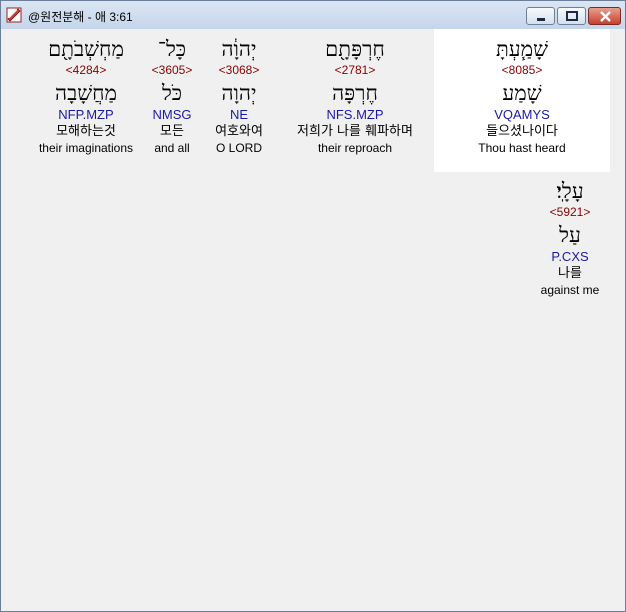 The width and height of the screenshot is (626, 612). What do you see at coordinates (239, 49) in the screenshot?
I see `hebrew-word: יְהוָ֔ה` at bounding box center [239, 49].